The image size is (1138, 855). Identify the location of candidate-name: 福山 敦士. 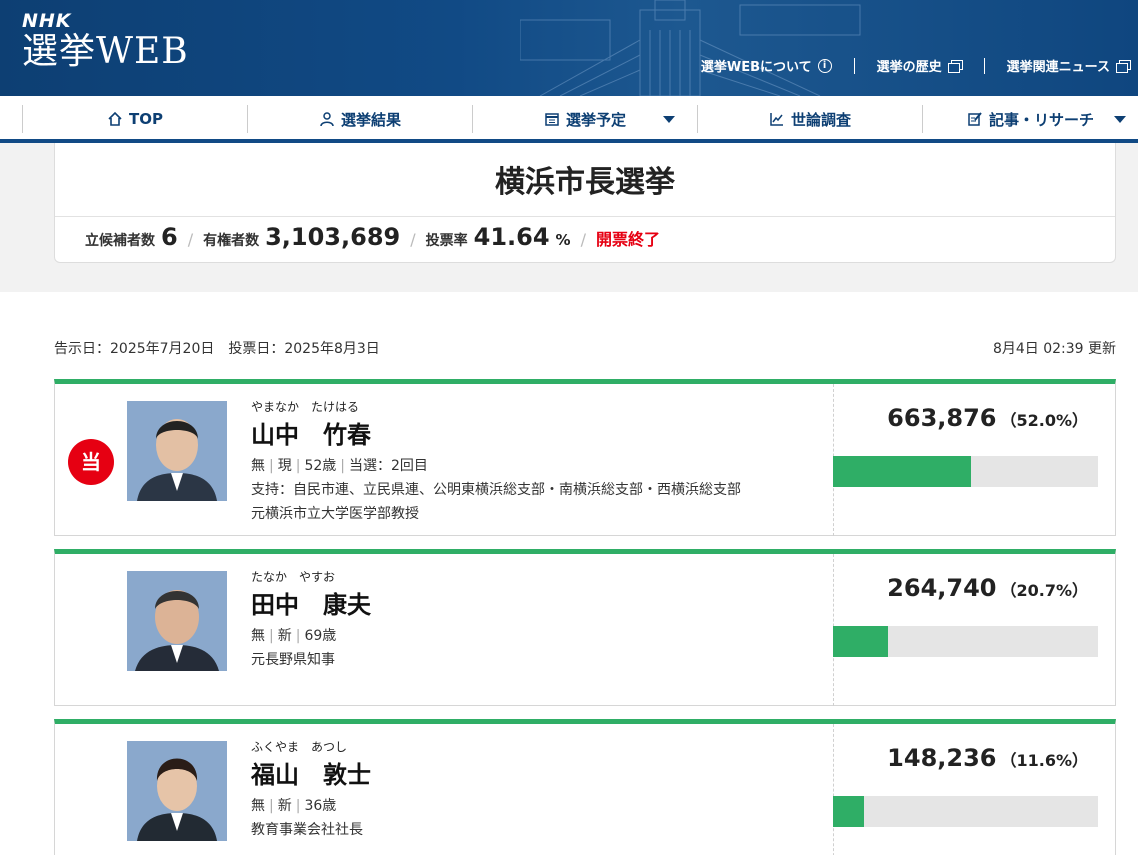
(311, 775).